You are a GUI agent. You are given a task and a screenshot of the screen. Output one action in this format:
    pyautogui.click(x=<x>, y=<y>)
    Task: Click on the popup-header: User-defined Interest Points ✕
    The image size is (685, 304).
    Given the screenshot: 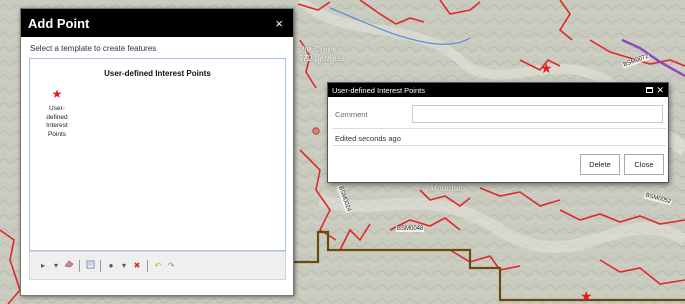 What is the action you would take?
    pyautogui.click(x=498, y=90)
    